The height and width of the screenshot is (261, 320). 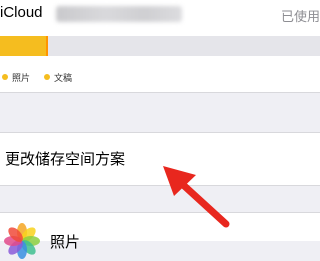 What do you see at coordinates (300, 17) in the screenshot?
I see `storage-used-label: 已使用` at bounding box center [300, 17].